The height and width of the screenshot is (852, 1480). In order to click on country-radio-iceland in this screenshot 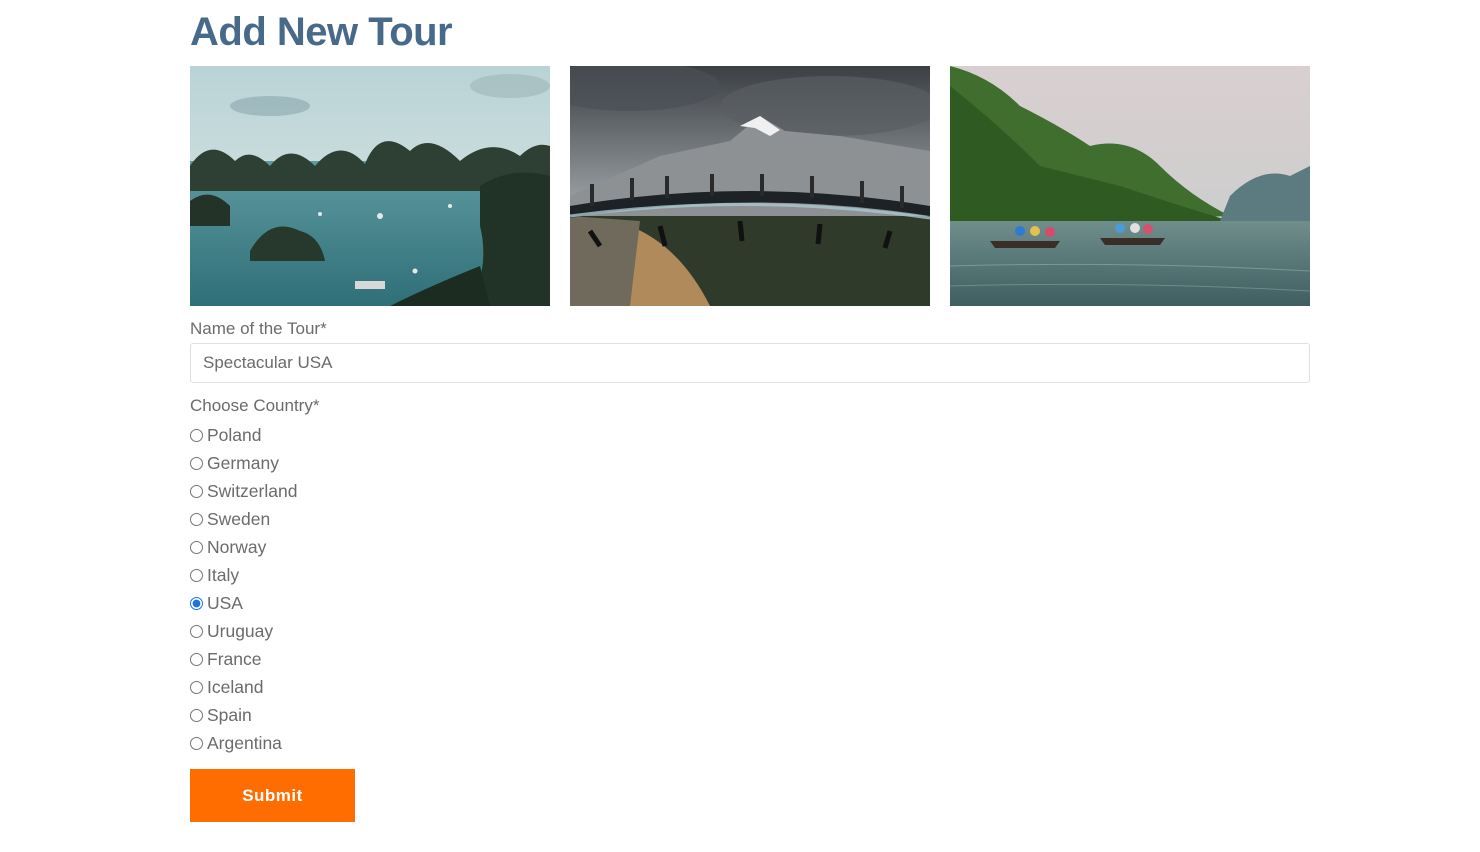, I will do `click(196, 687)`.